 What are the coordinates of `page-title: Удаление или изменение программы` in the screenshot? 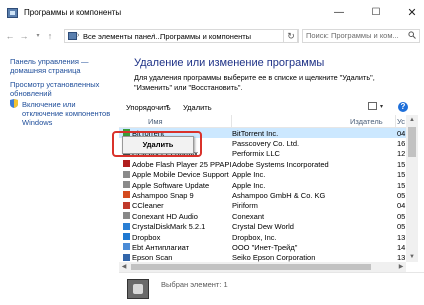 It's located at (229, 63).